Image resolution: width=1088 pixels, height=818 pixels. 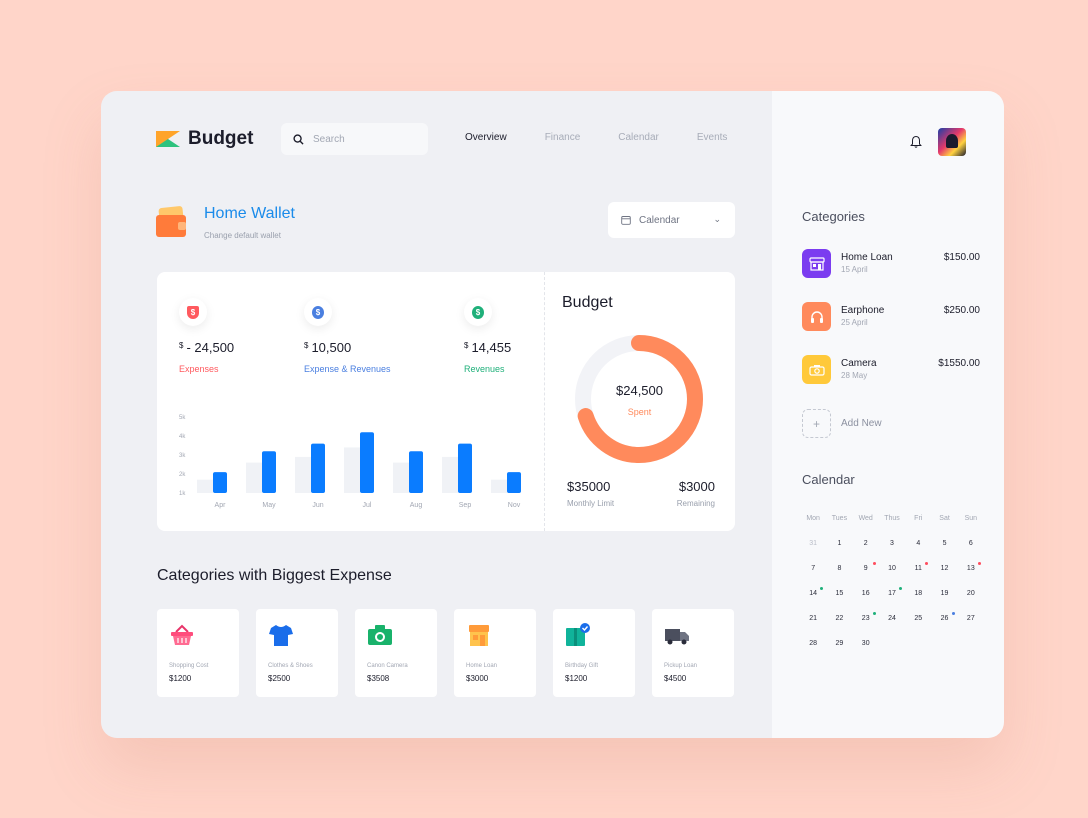 I want to click on tile-amount: $2500, so click(x=279, y=678).